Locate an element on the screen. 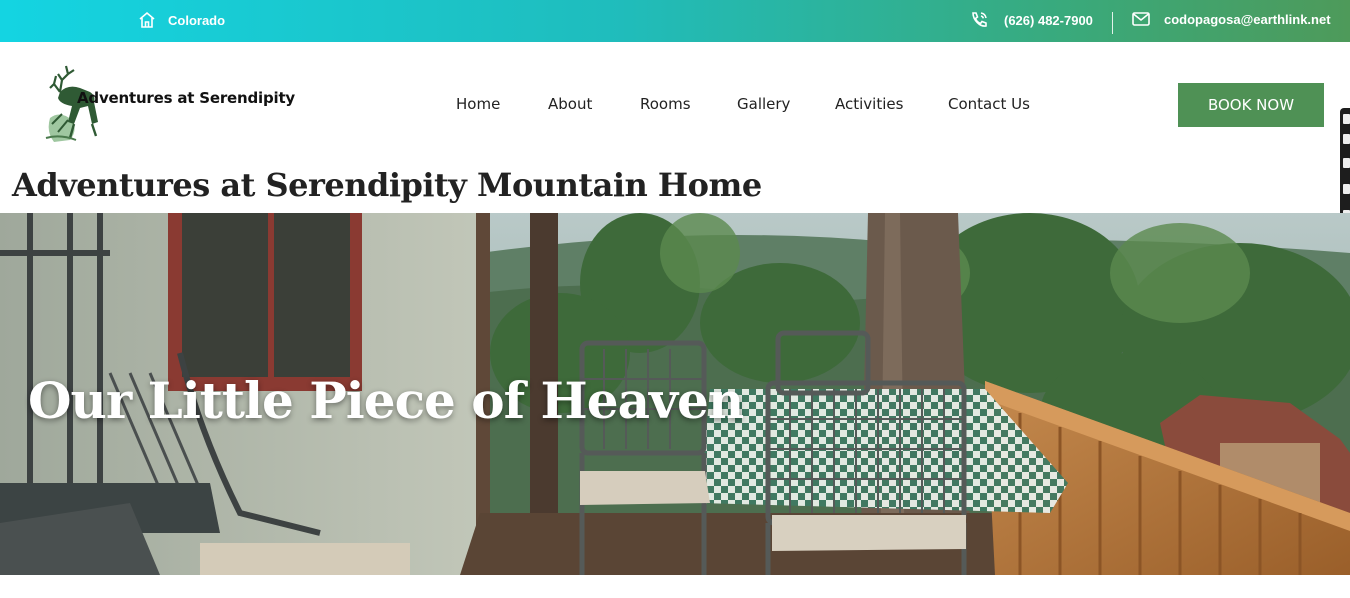  logo-text: Adventures at Serendipity is located at coordinates (186, 98).